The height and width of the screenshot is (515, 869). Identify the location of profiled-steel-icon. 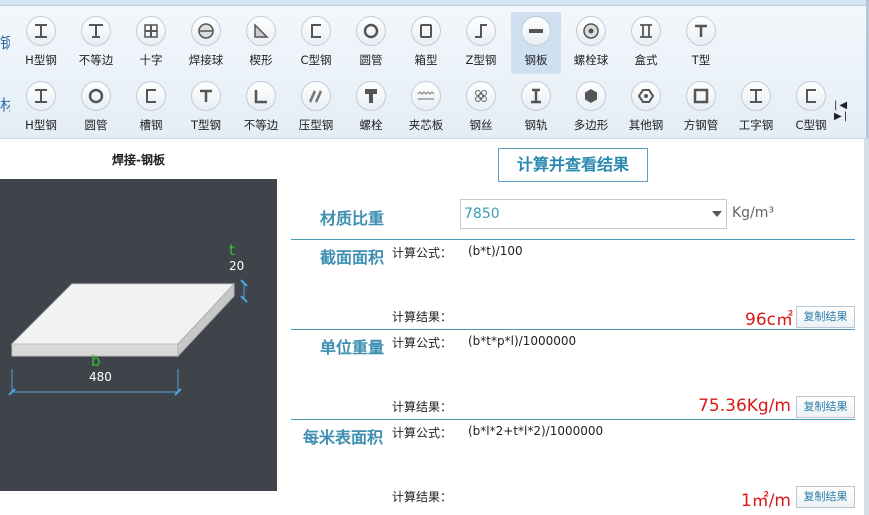
(316, 96).